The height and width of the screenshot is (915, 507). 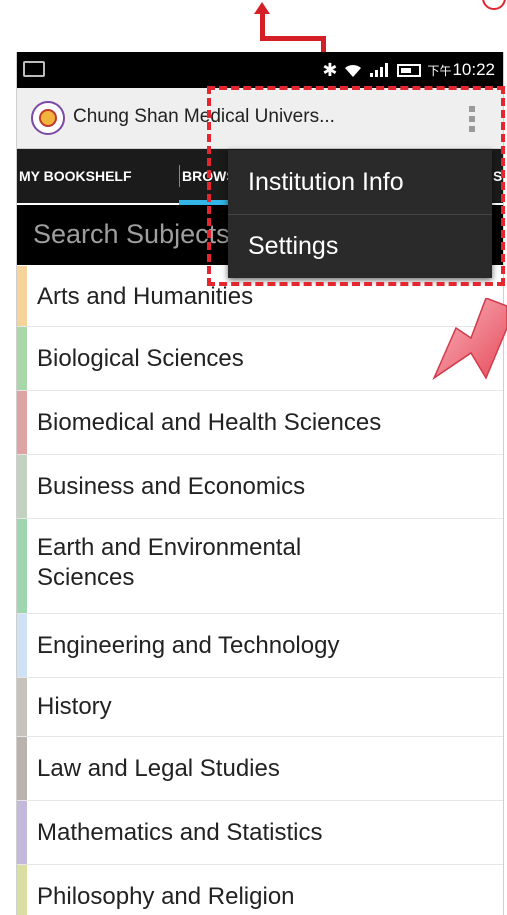 I want to click on list-item-label: Business and Economics, so click(x=171, y=486).